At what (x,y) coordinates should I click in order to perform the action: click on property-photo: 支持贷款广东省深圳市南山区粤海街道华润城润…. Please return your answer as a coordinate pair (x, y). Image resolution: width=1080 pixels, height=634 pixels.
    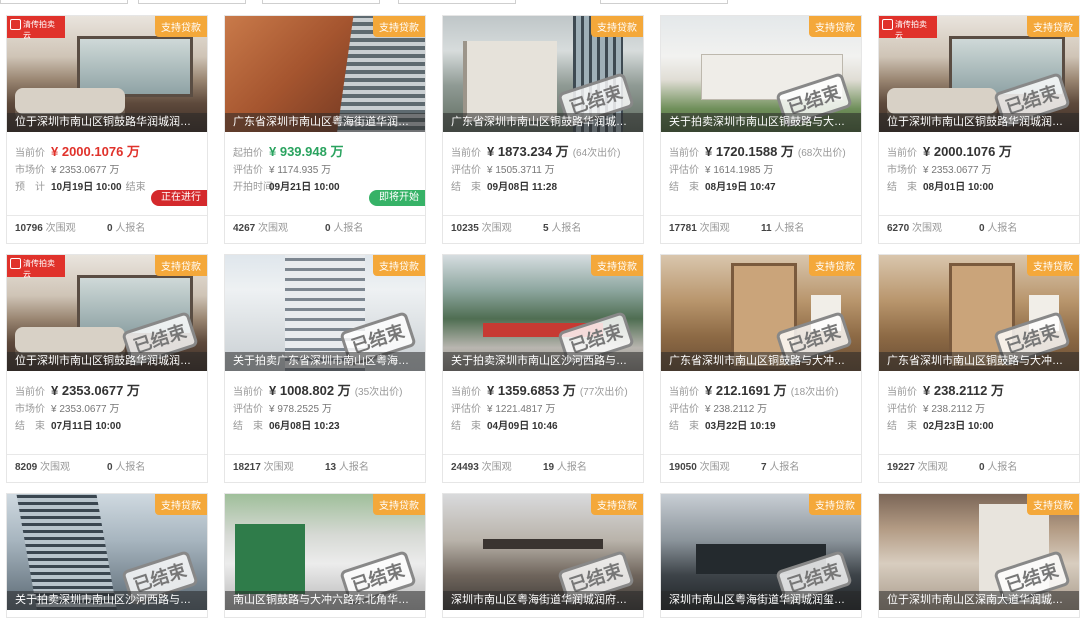
    Looking at the image, I should click on (325, 74).